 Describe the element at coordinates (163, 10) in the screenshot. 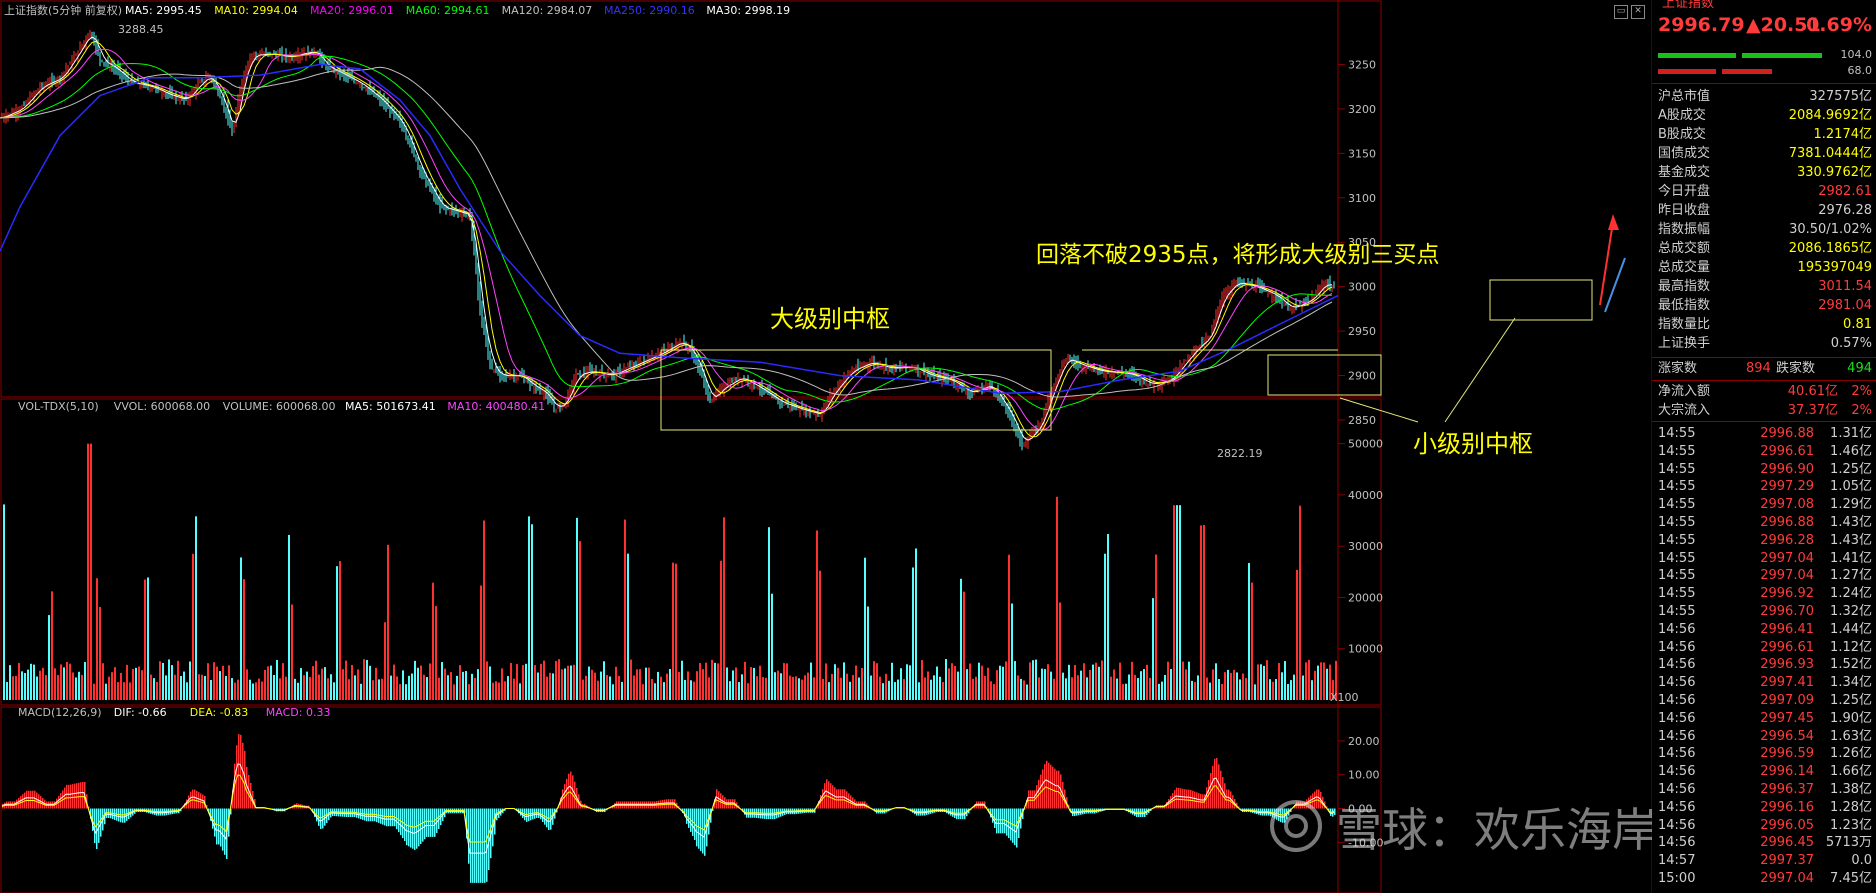

I see `legend-item: MA5: 2995.45` at that location.